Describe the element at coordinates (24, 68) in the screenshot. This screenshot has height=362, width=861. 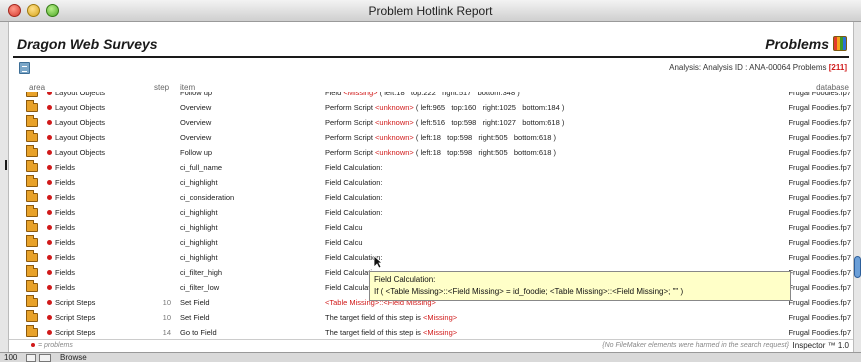
I see `document-icon` at that location.